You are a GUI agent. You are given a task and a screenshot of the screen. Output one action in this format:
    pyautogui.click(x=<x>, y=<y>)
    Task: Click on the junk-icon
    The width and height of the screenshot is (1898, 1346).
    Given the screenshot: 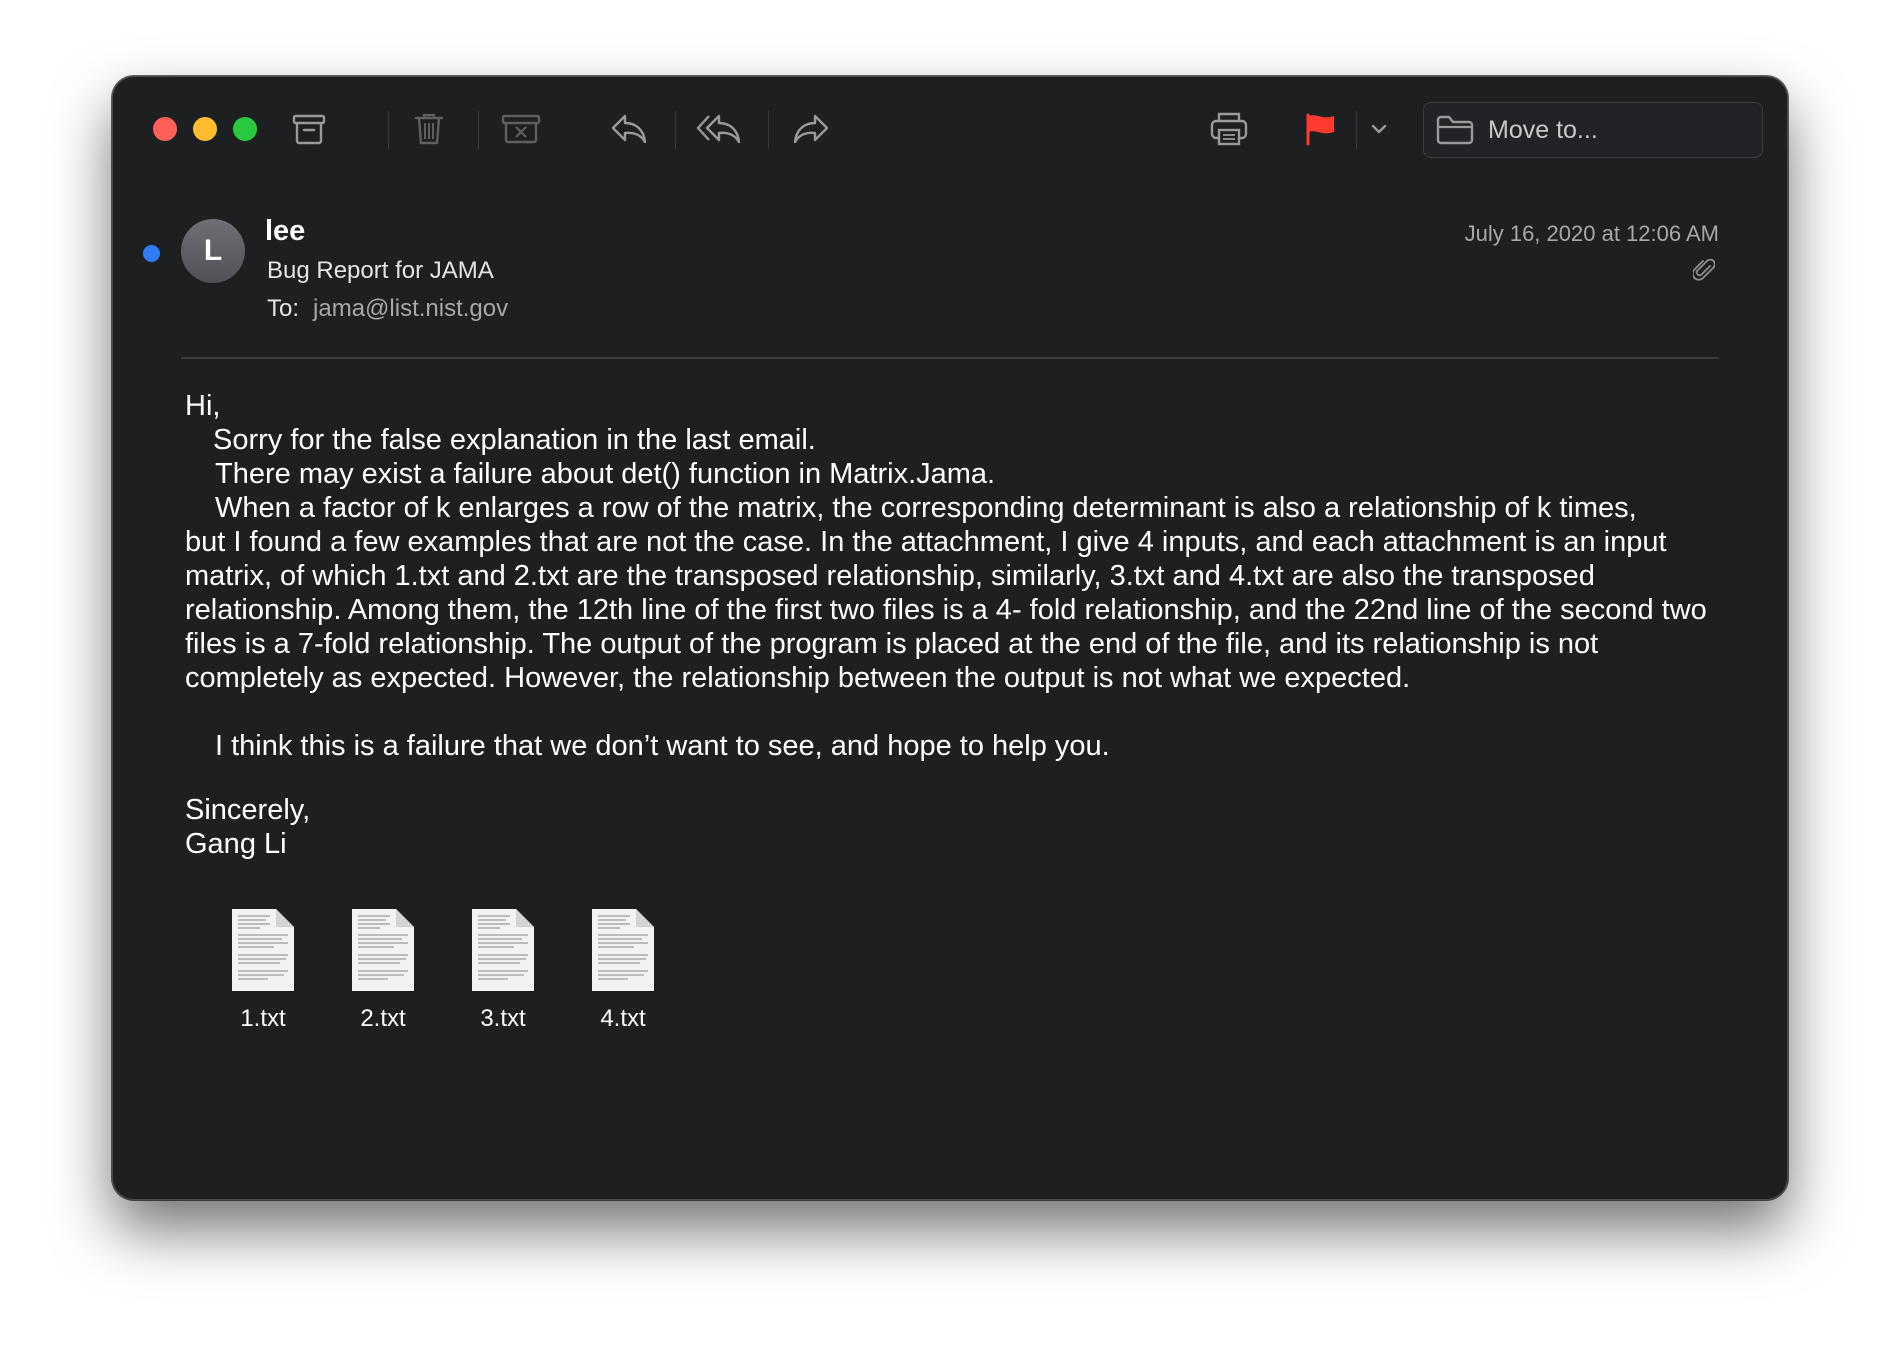 What is the action you would take?
    pyautogui.click(x=521, y=129)
    